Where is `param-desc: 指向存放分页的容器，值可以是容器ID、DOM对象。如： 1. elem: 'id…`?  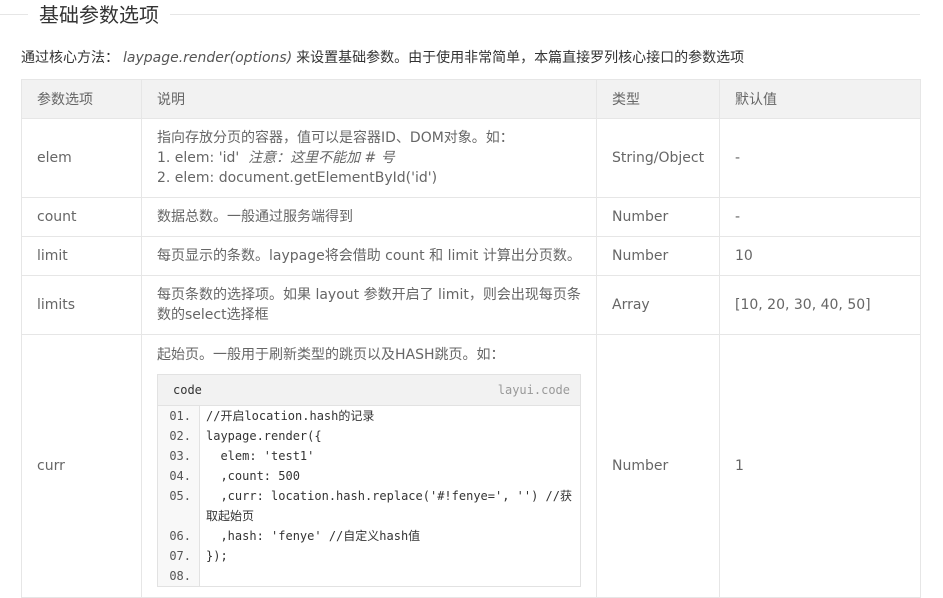 param-desc: 指向存放分页的容器，值可以是容器ID、DOM对象。如： 1. elem: 'id… is located at coordinates (369, 158).